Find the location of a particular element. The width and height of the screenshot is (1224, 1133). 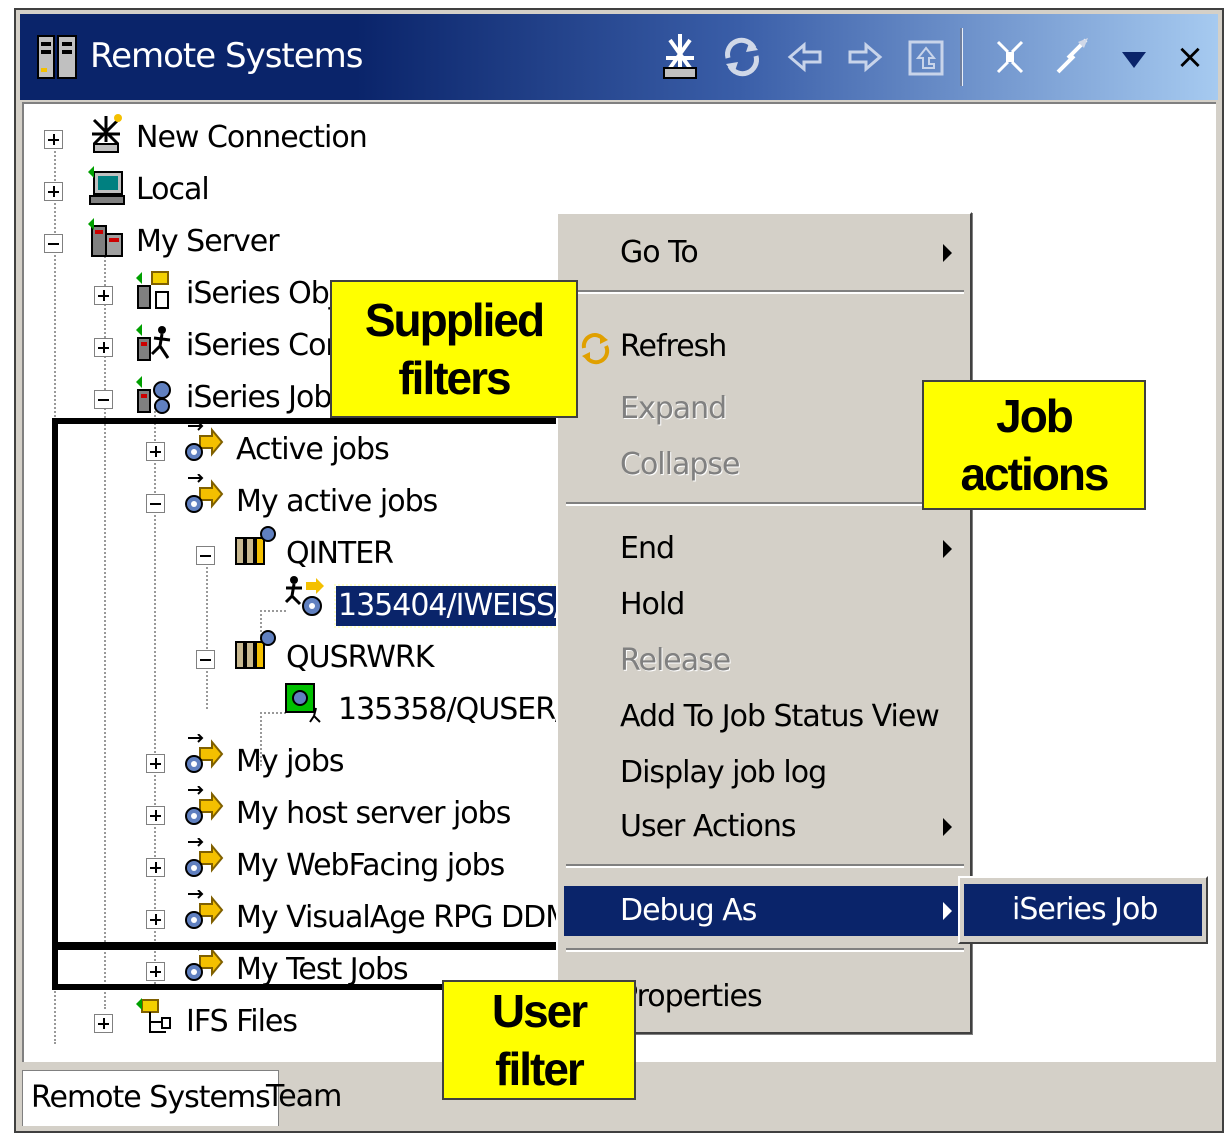

callout-text: User is located at coordinates (539, 1011).